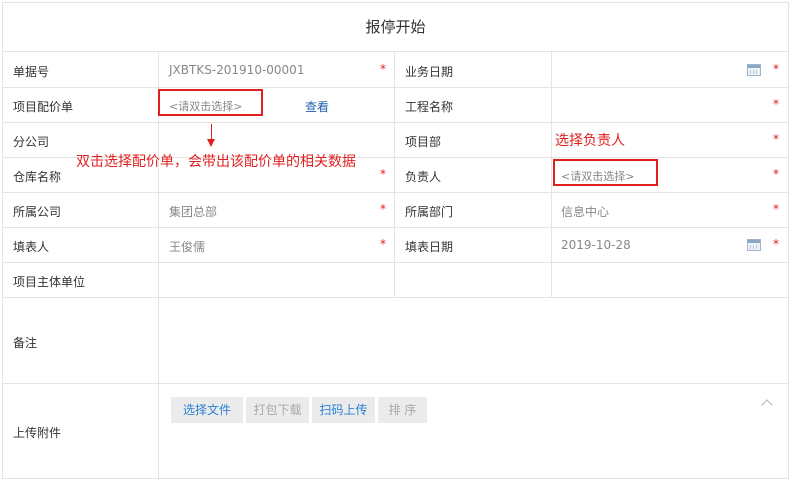  What do you see at coordinates (423, 177) in the screenshot?
I see `owner-label: 负责人` at bounding box center [423, 177].